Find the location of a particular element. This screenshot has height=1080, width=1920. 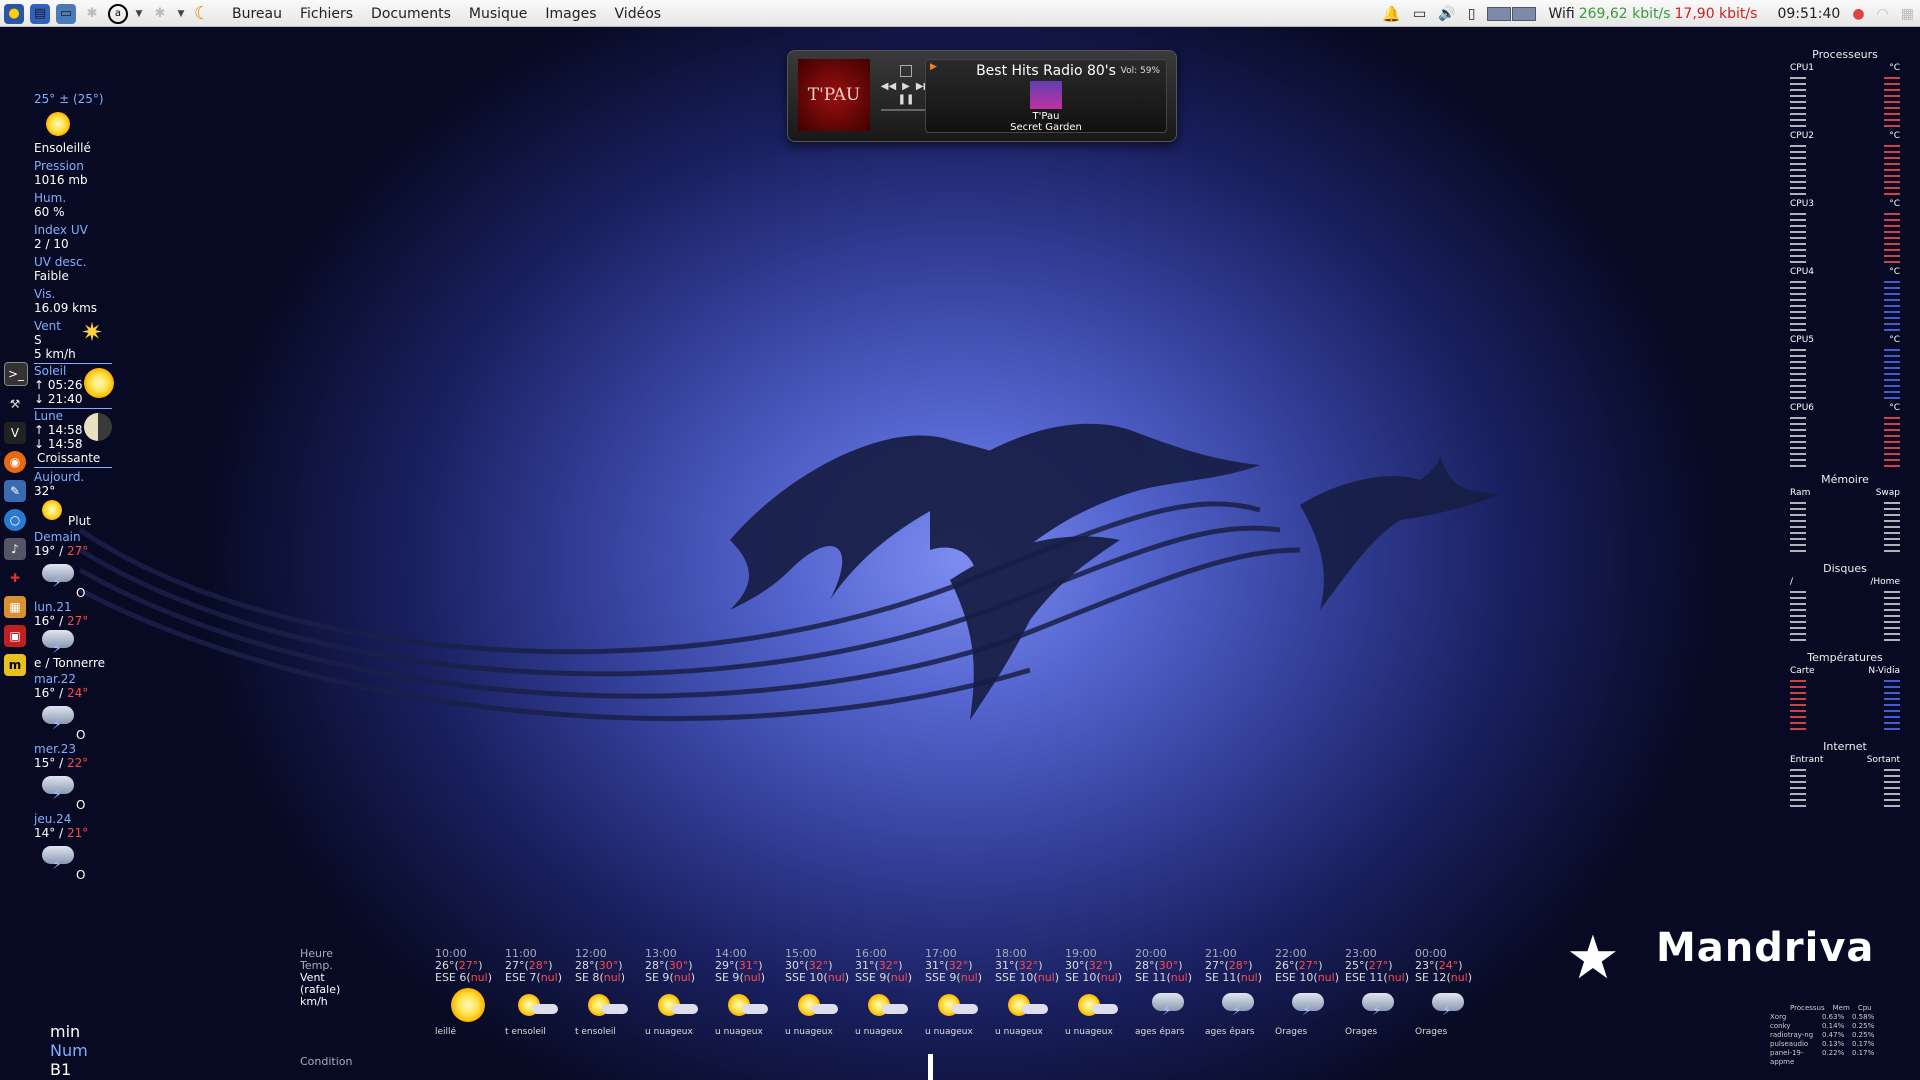

hour-wind: SE 9(nul) is located at coordinates (740, 977).